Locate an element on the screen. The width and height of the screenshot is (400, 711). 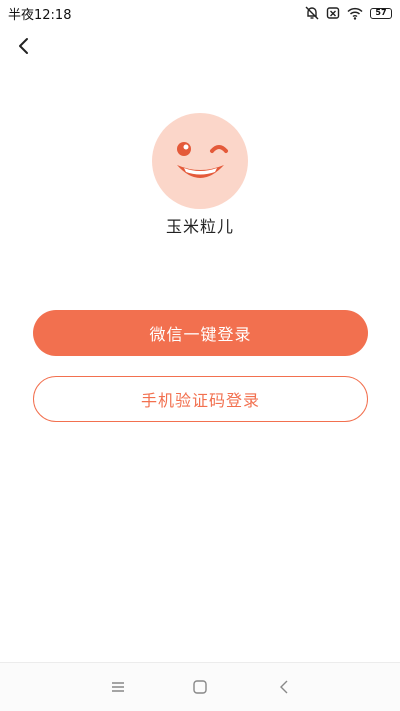
wechat-login-button: 微信一键登录 is located at coordinates (200, 333).